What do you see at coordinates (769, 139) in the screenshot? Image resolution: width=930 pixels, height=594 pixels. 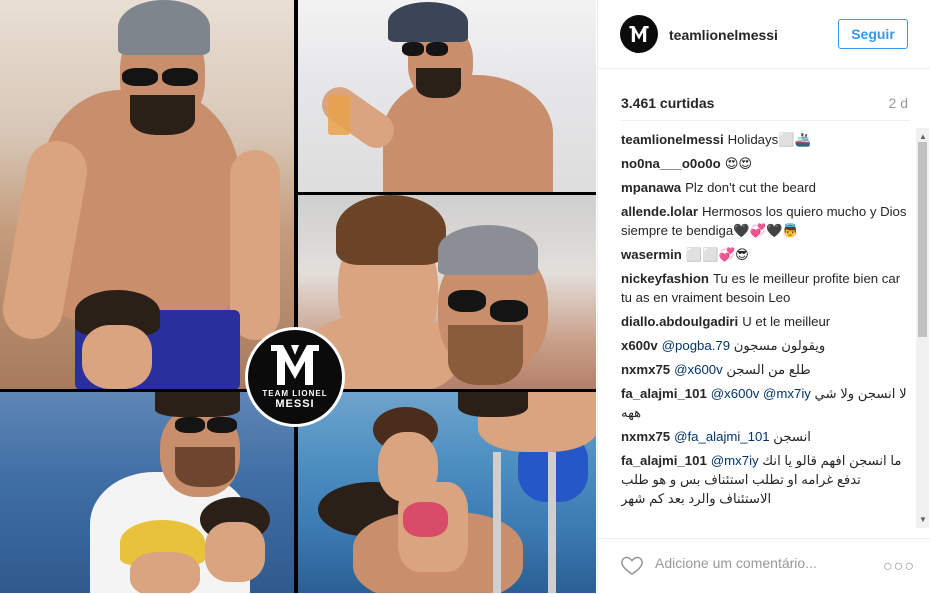 I see `comment-text: Holidays⬜🚢` at bounding box center [769, 139].